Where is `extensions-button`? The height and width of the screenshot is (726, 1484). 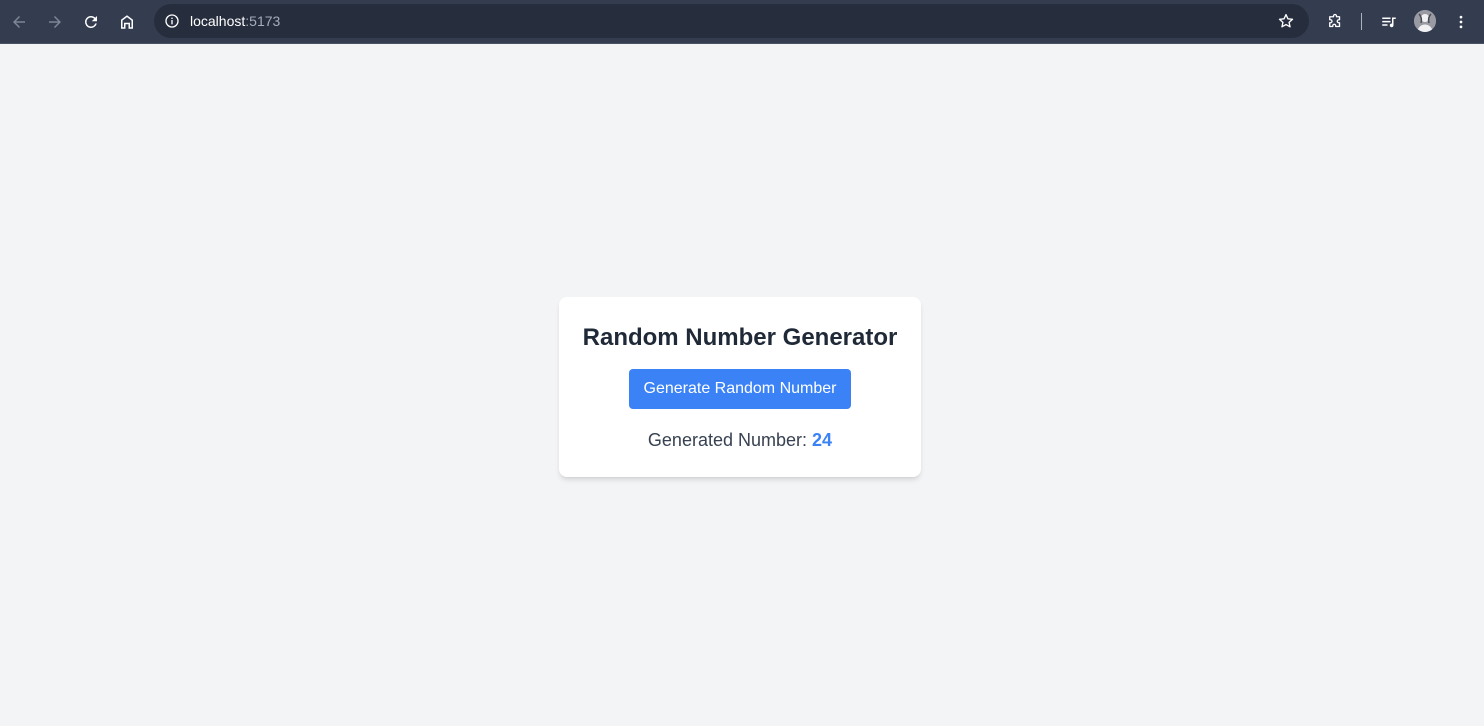
extensions-button is located at coordinates (1335, 22).